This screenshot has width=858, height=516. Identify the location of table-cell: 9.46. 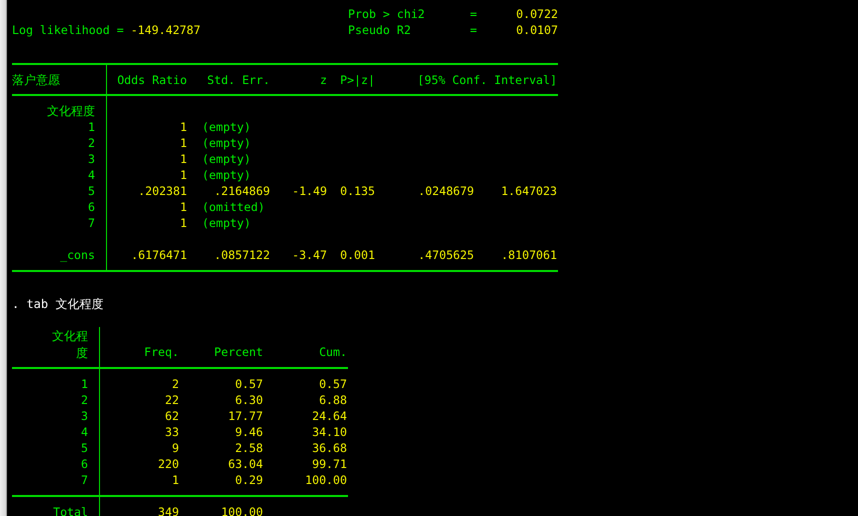
(249, 432).